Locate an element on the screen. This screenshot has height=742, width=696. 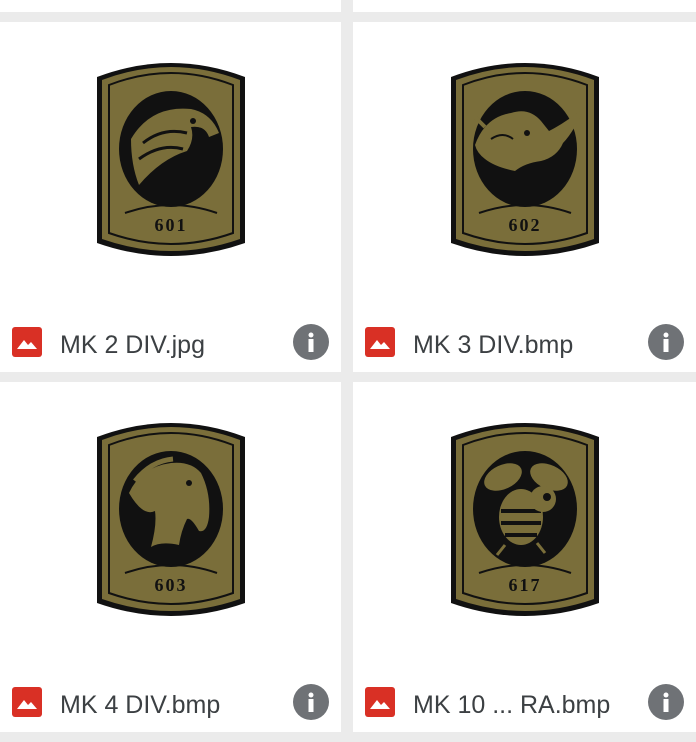
badge-image: 617 is located at coordinates (524, 519).